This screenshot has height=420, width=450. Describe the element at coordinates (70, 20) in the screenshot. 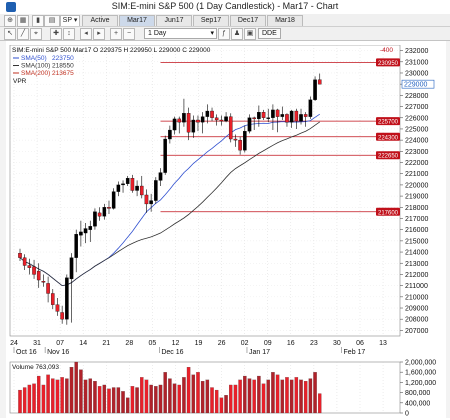

I see `symbol-selector: SP ▾` at that location.